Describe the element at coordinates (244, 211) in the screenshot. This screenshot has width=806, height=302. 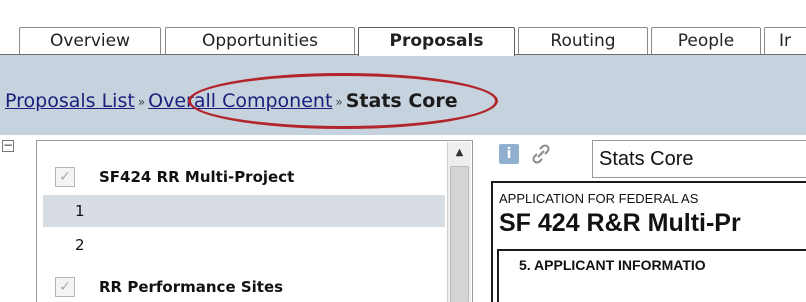
I see `tree-item-row: 1` at that location.